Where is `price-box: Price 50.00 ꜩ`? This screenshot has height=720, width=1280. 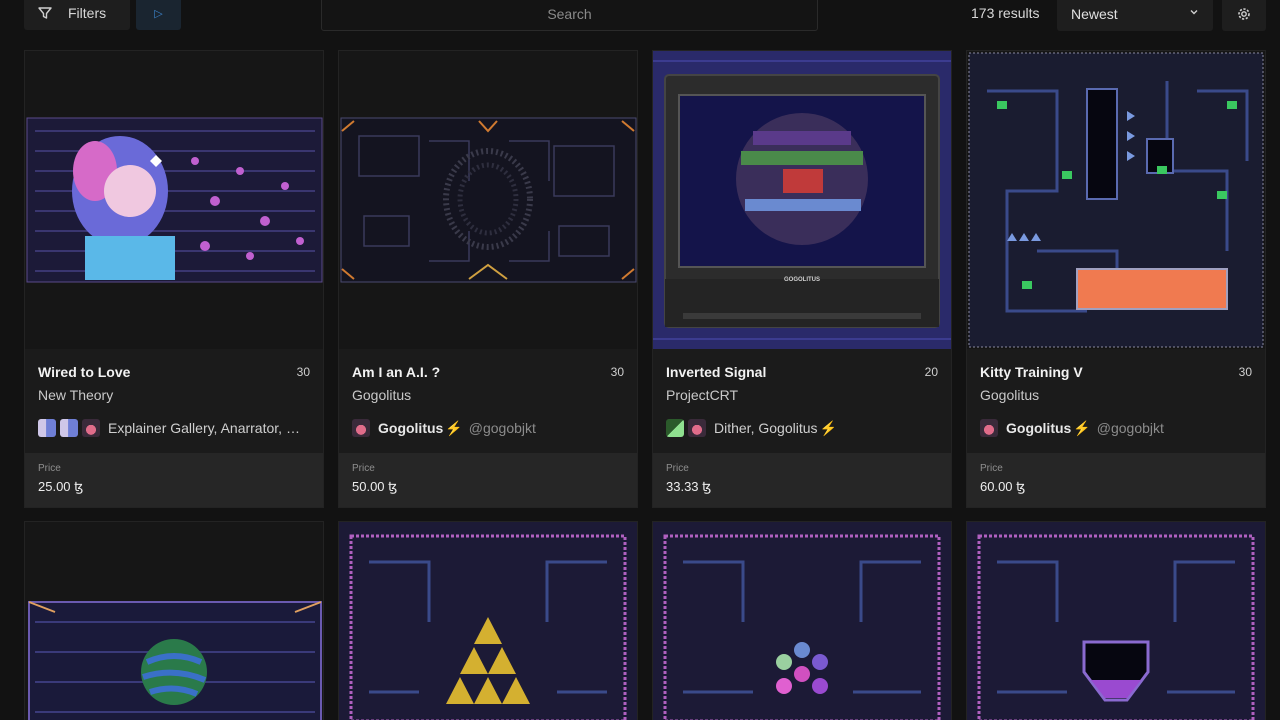
price-box: Price 50.00 ꜩ is located at coordinates (488, 480).